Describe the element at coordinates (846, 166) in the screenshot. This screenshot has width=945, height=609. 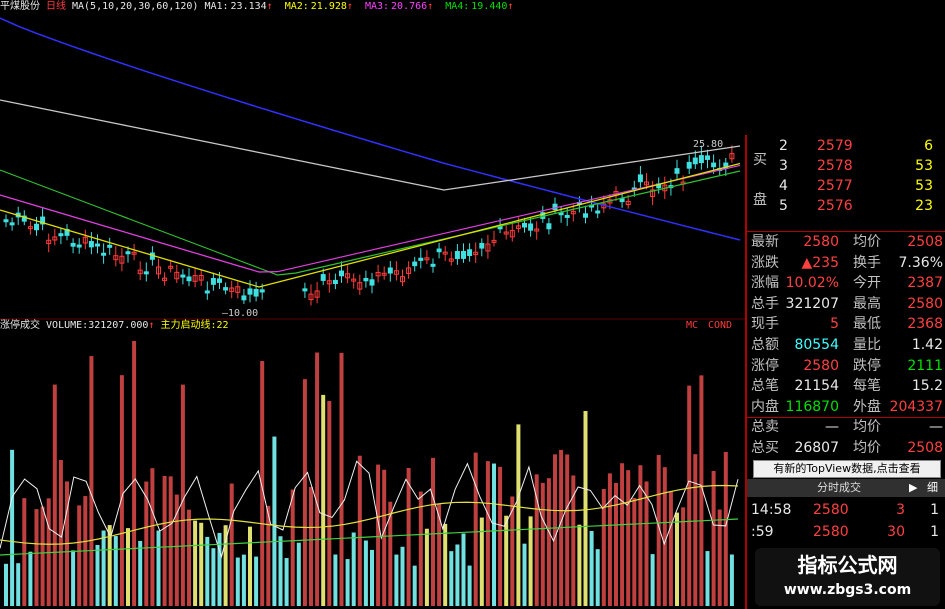
I see `order-book-row: 3 2578 53` at that location.